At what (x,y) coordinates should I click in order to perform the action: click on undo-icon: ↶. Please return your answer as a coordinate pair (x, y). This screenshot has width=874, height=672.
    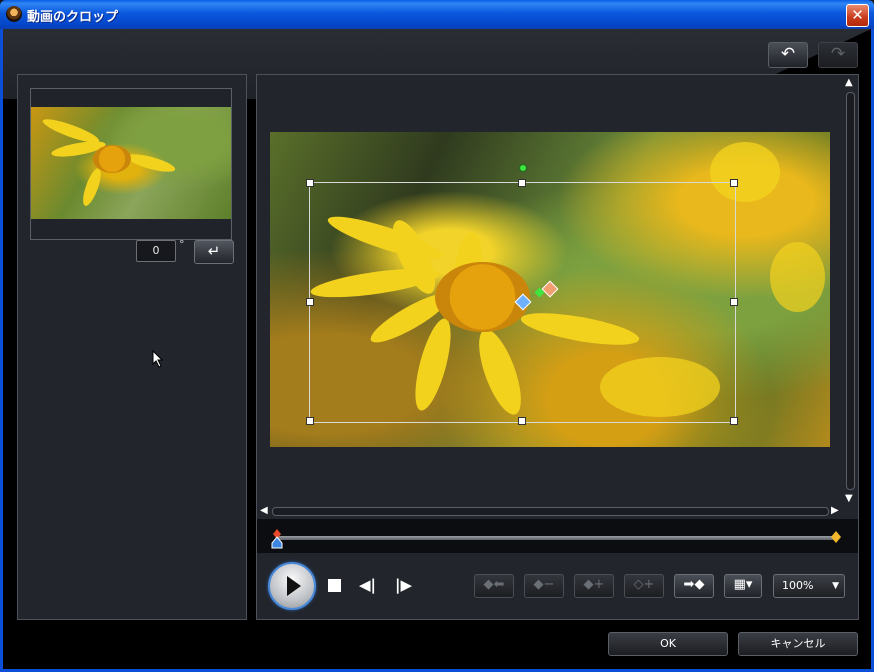
    Looking at the image, I should click on (788, 54).